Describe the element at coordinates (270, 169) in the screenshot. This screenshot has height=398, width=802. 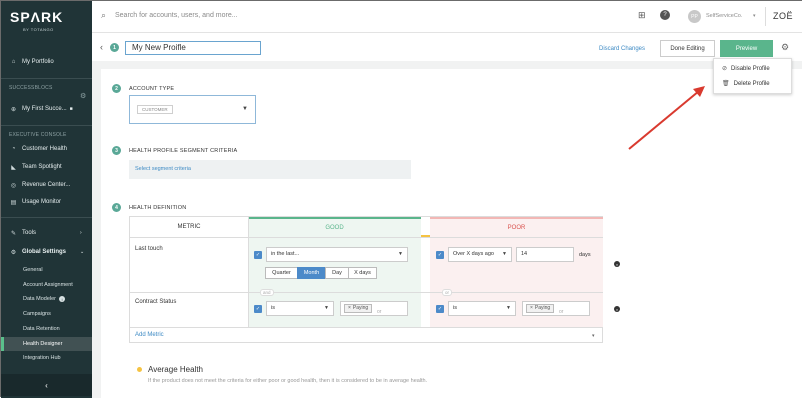
I see `segment-criteria-box: Select segment criteria` at that location.